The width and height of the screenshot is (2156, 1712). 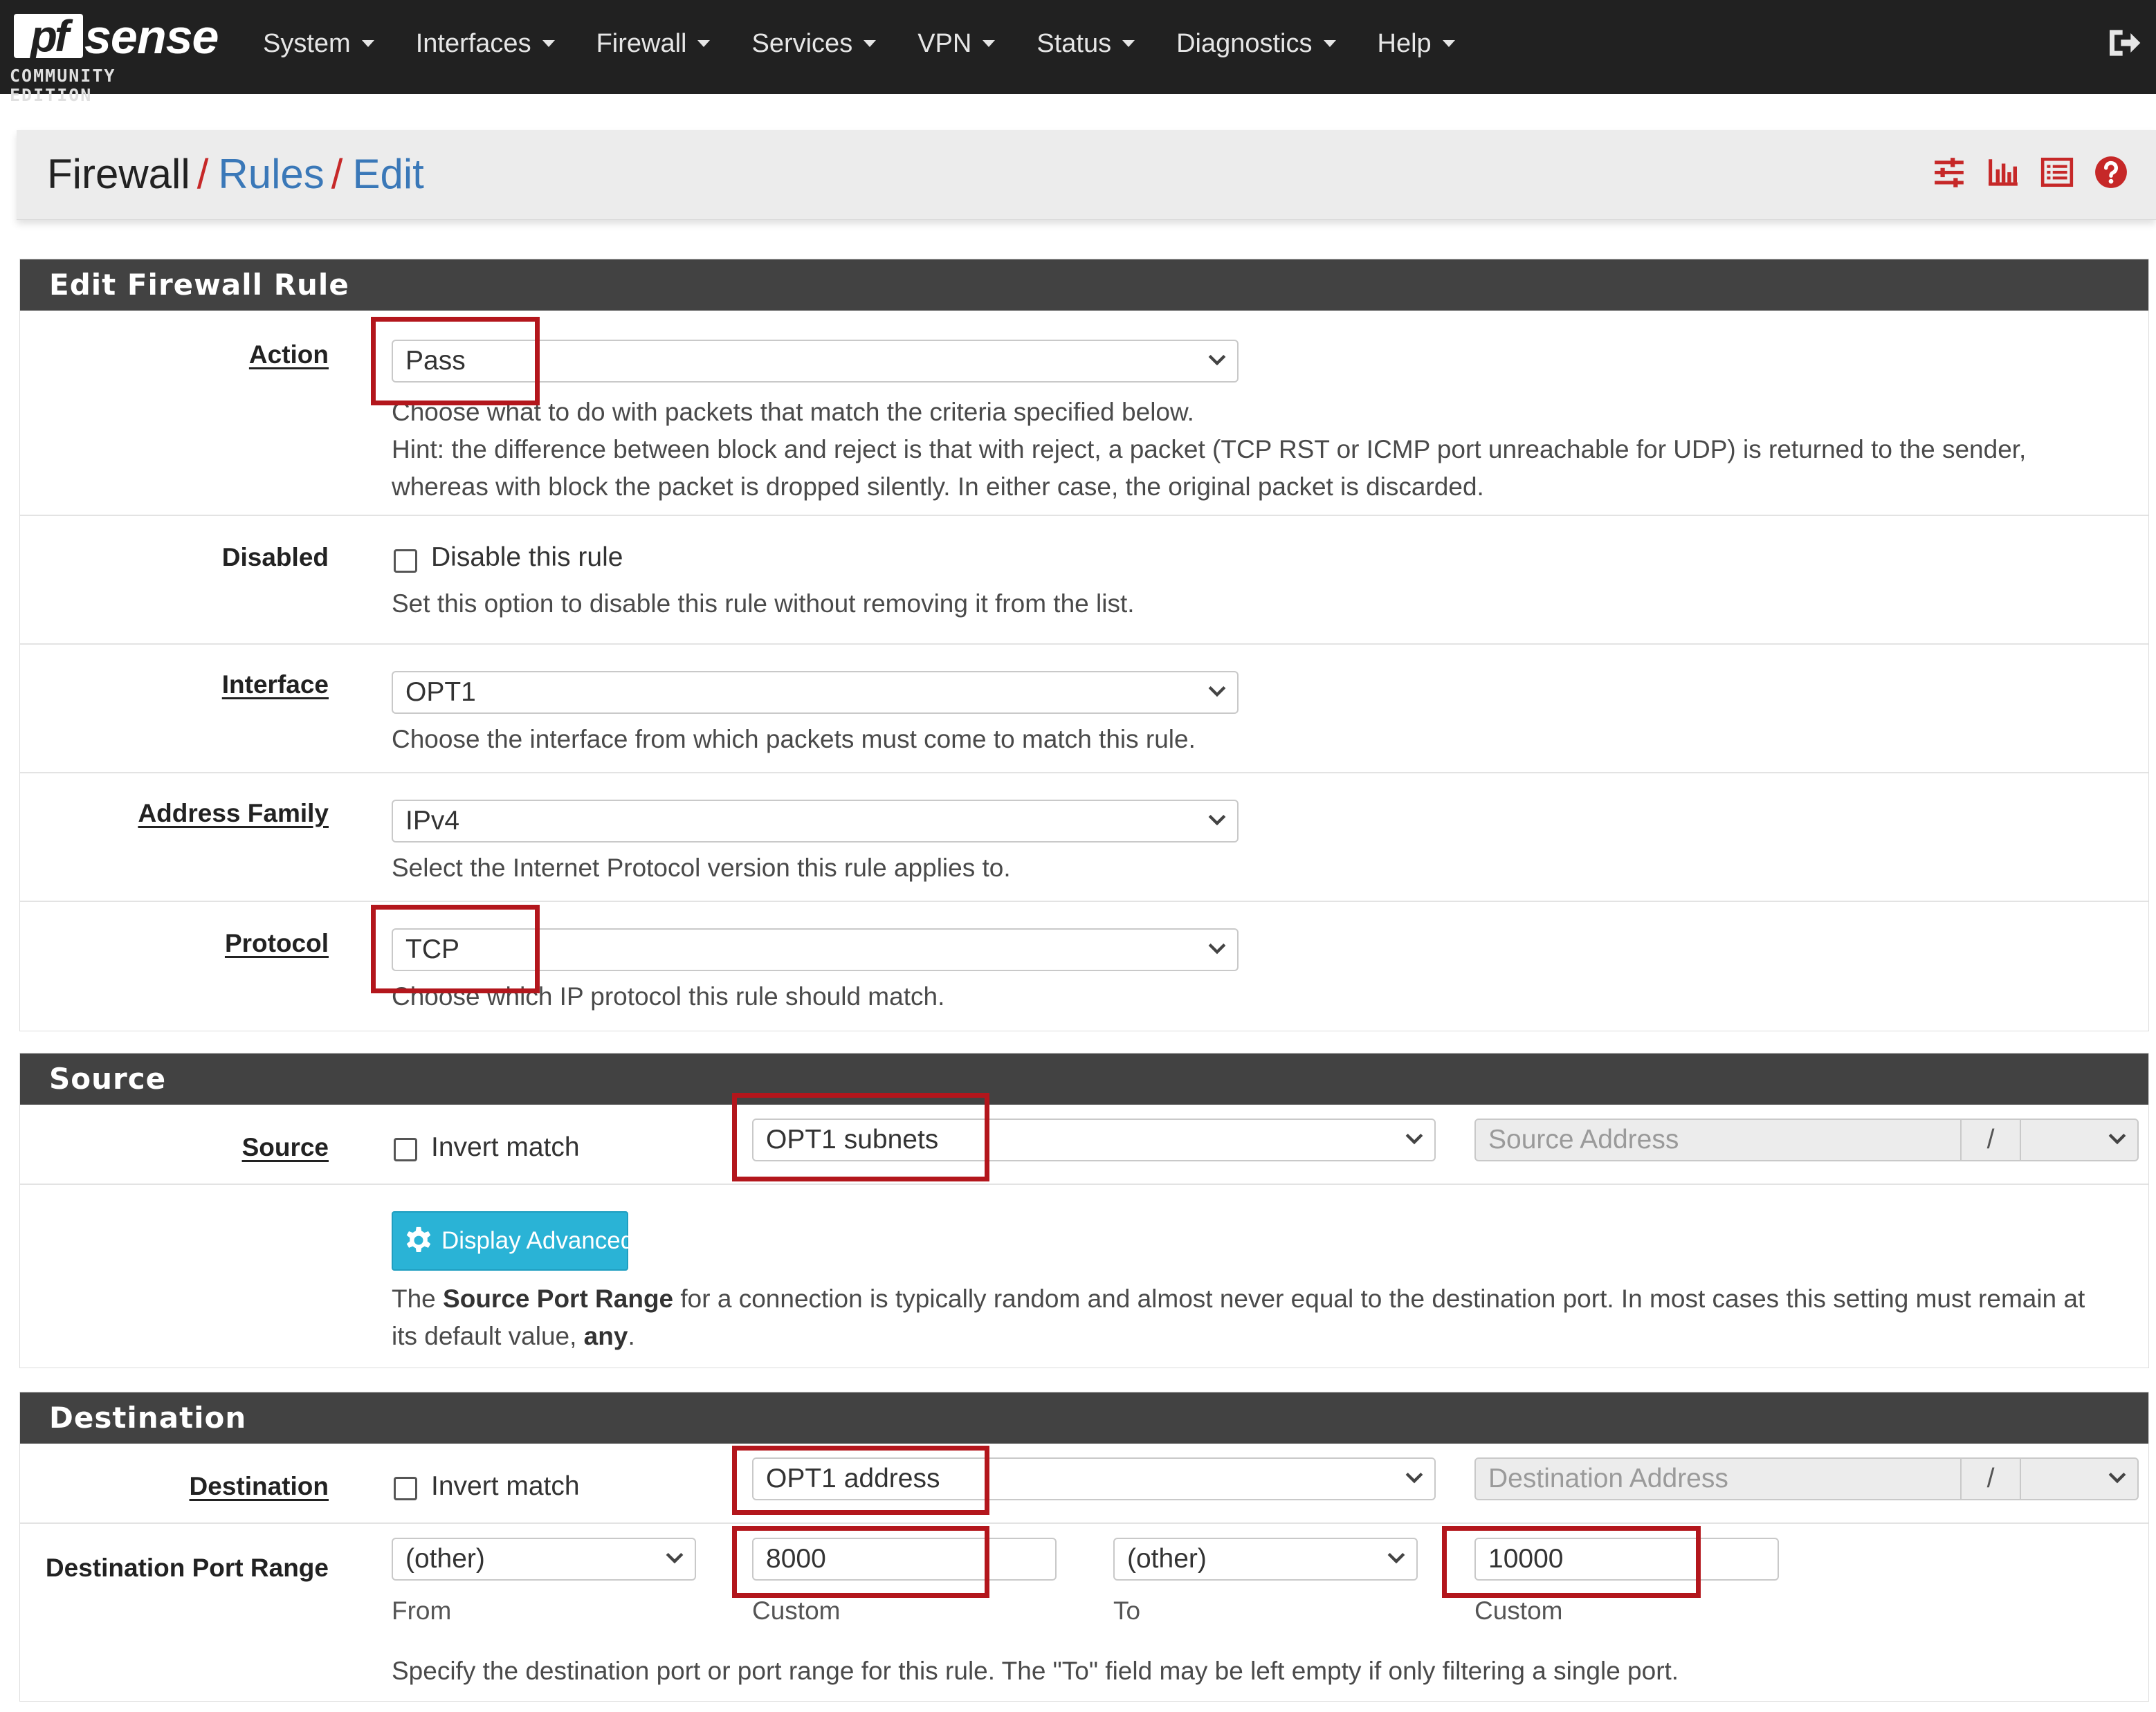 I want to click on dest-port-to-select: (other), so click(x=1265, y=1559).